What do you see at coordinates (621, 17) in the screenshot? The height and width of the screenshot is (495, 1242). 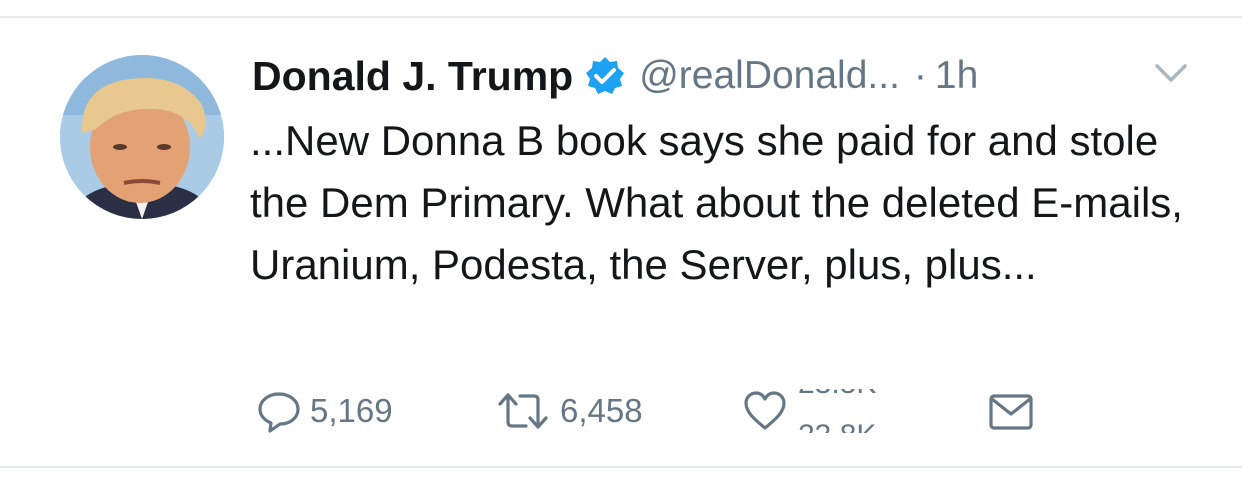 I see `top-divider` at bounding box center [621, 17].